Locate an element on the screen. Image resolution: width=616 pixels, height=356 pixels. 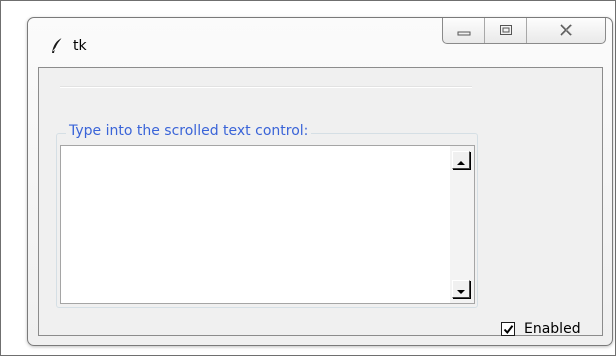
checkbox-box is located at coordinates (508, 329).